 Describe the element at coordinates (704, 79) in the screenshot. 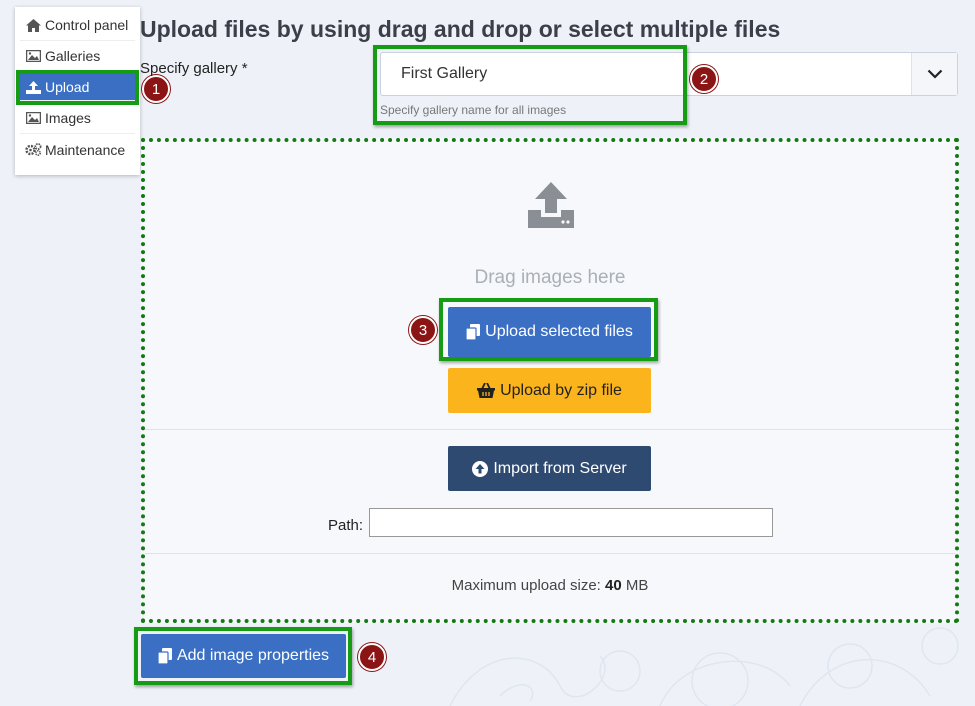

I see `step-badge-2: 2` at that location.